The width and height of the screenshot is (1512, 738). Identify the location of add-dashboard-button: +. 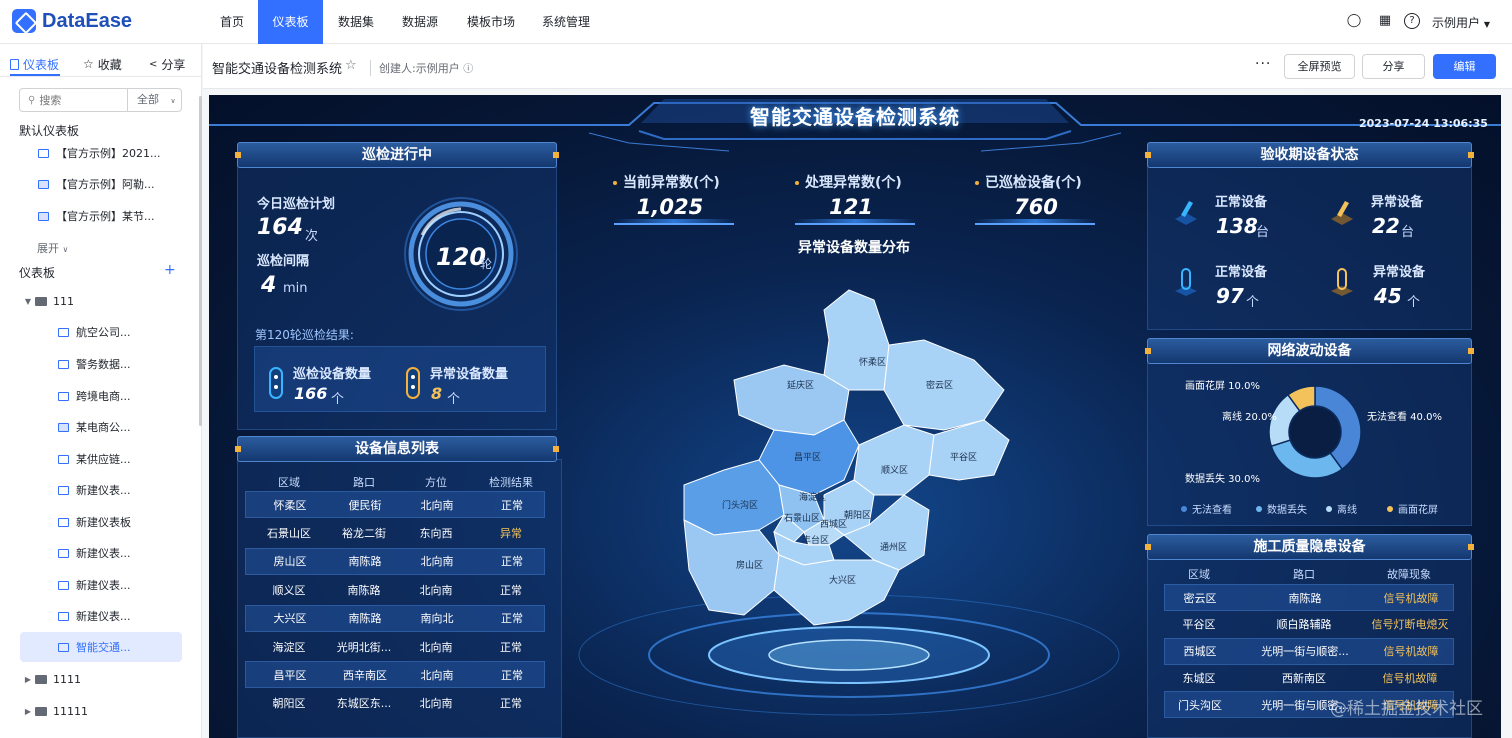
(170, 270).